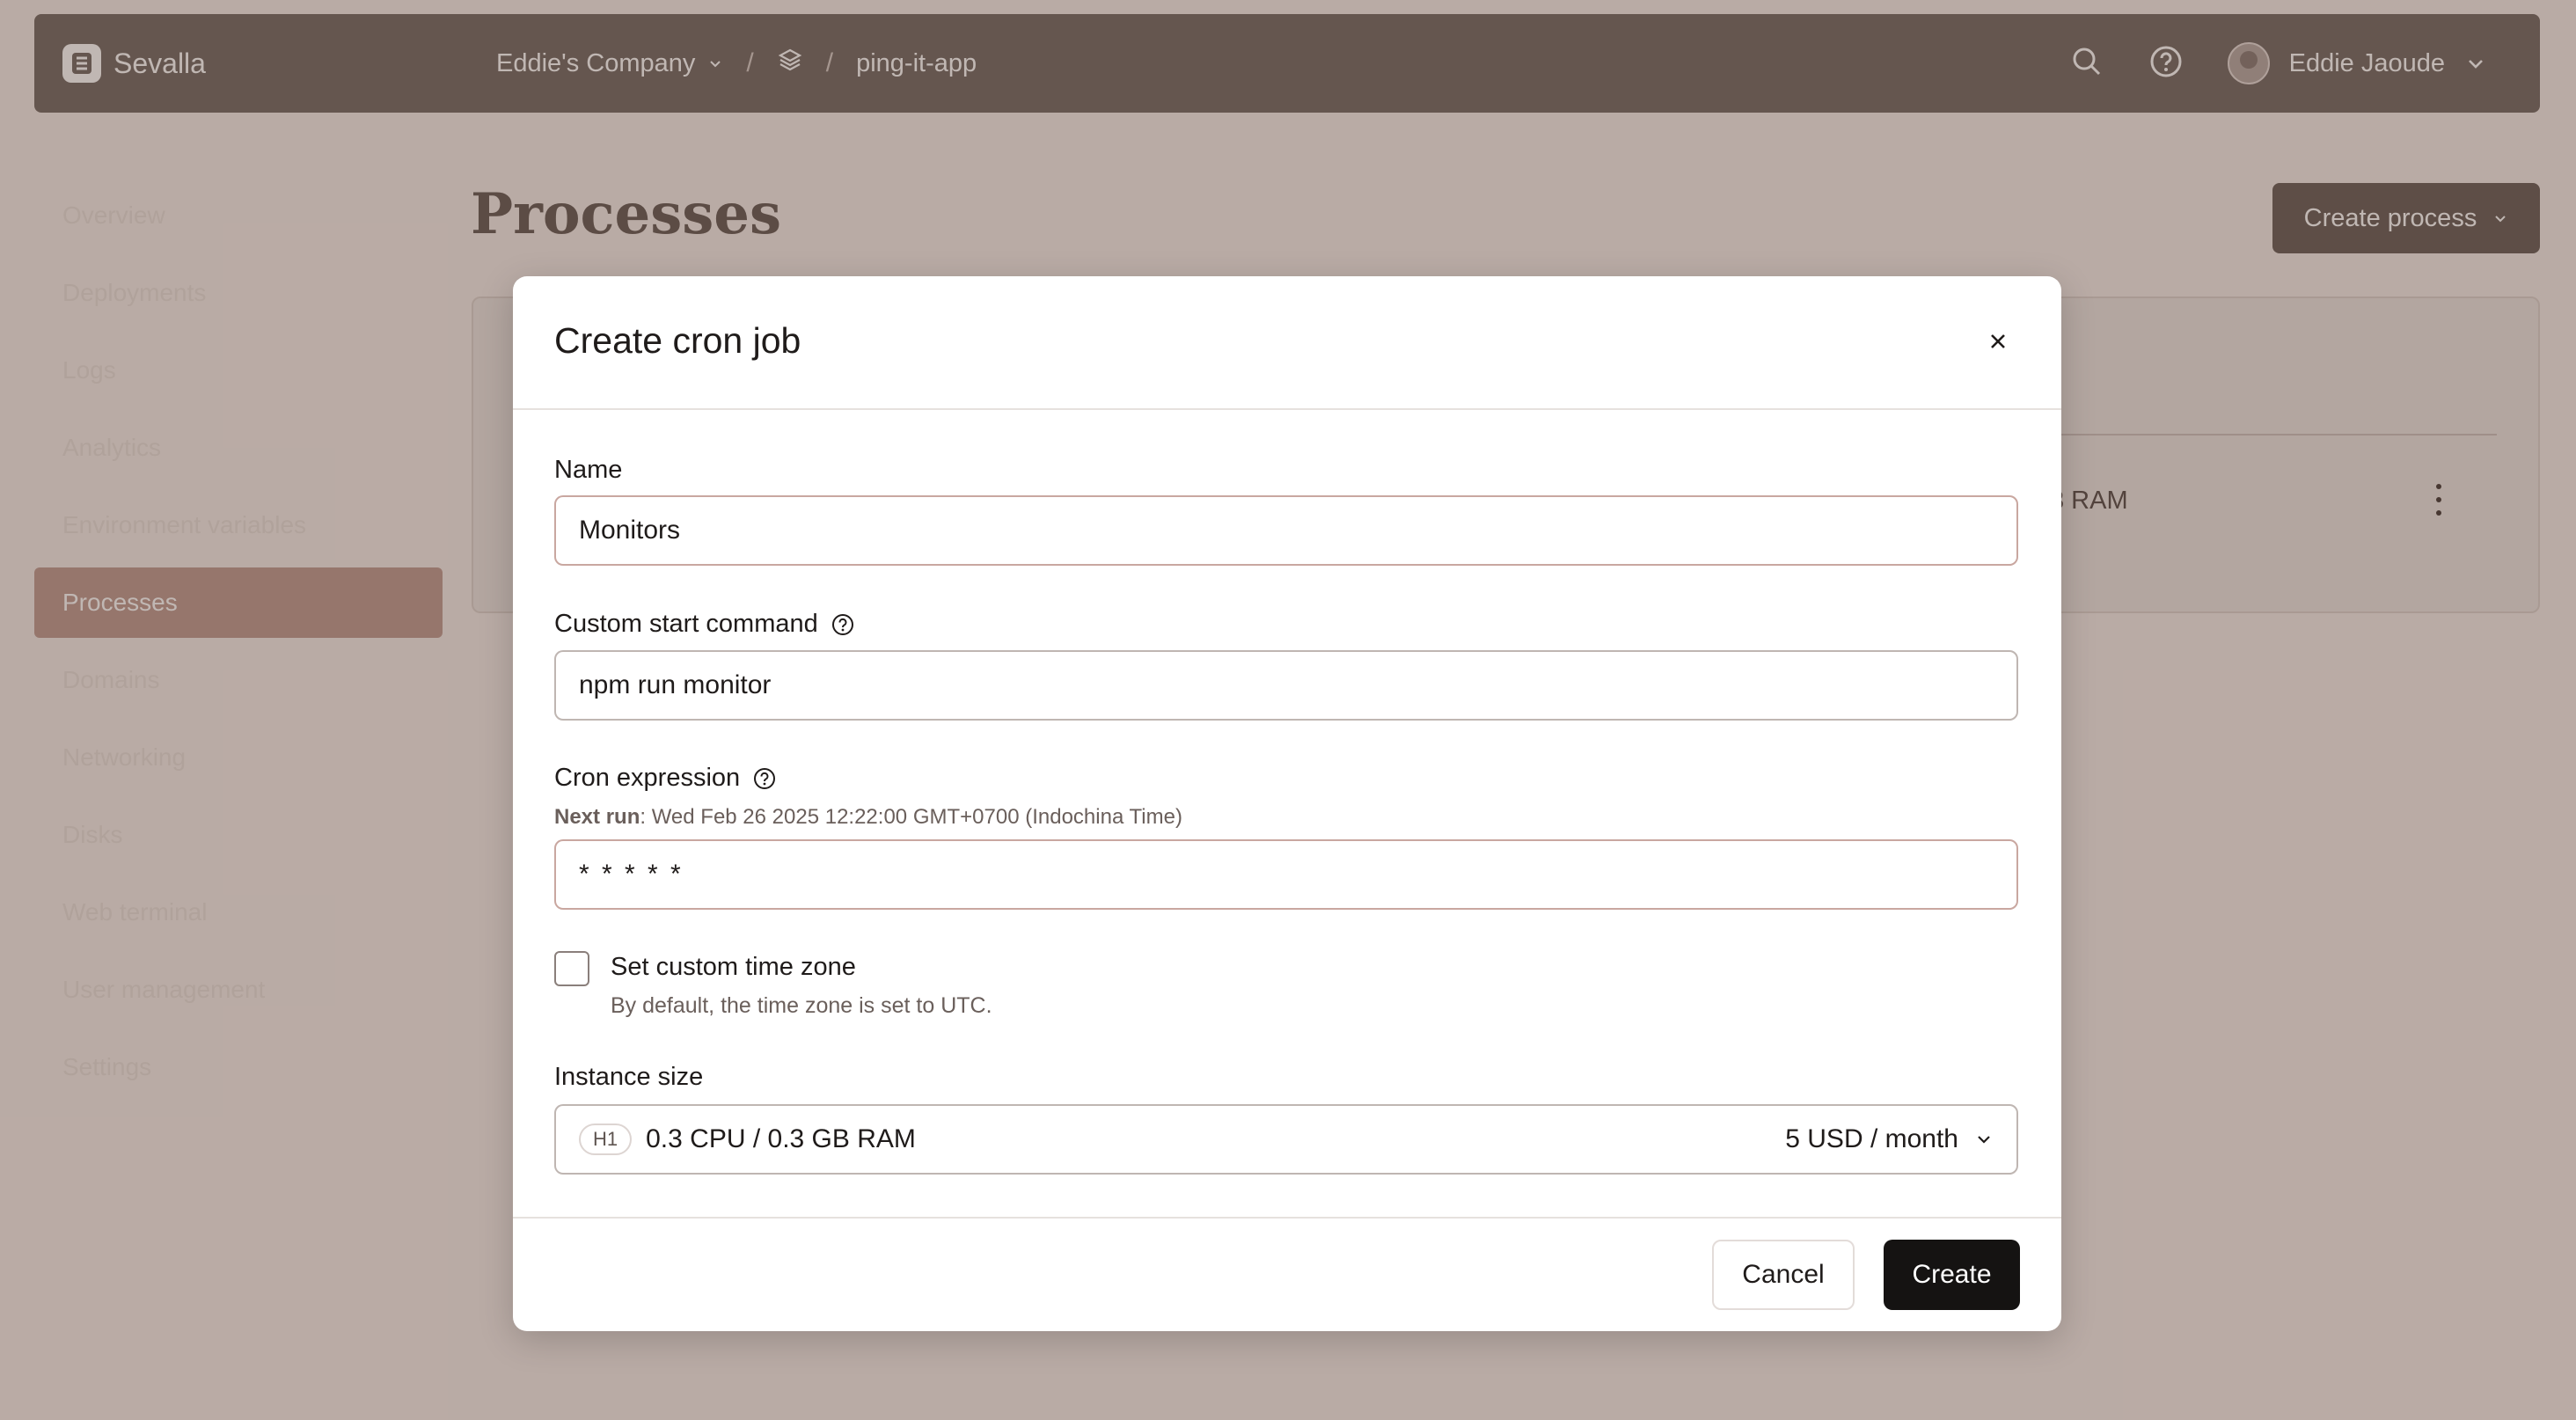  Describe the element at coordinates (1783, 1275) in the screenshot. I see `cancel-button: Cancel` at that location.